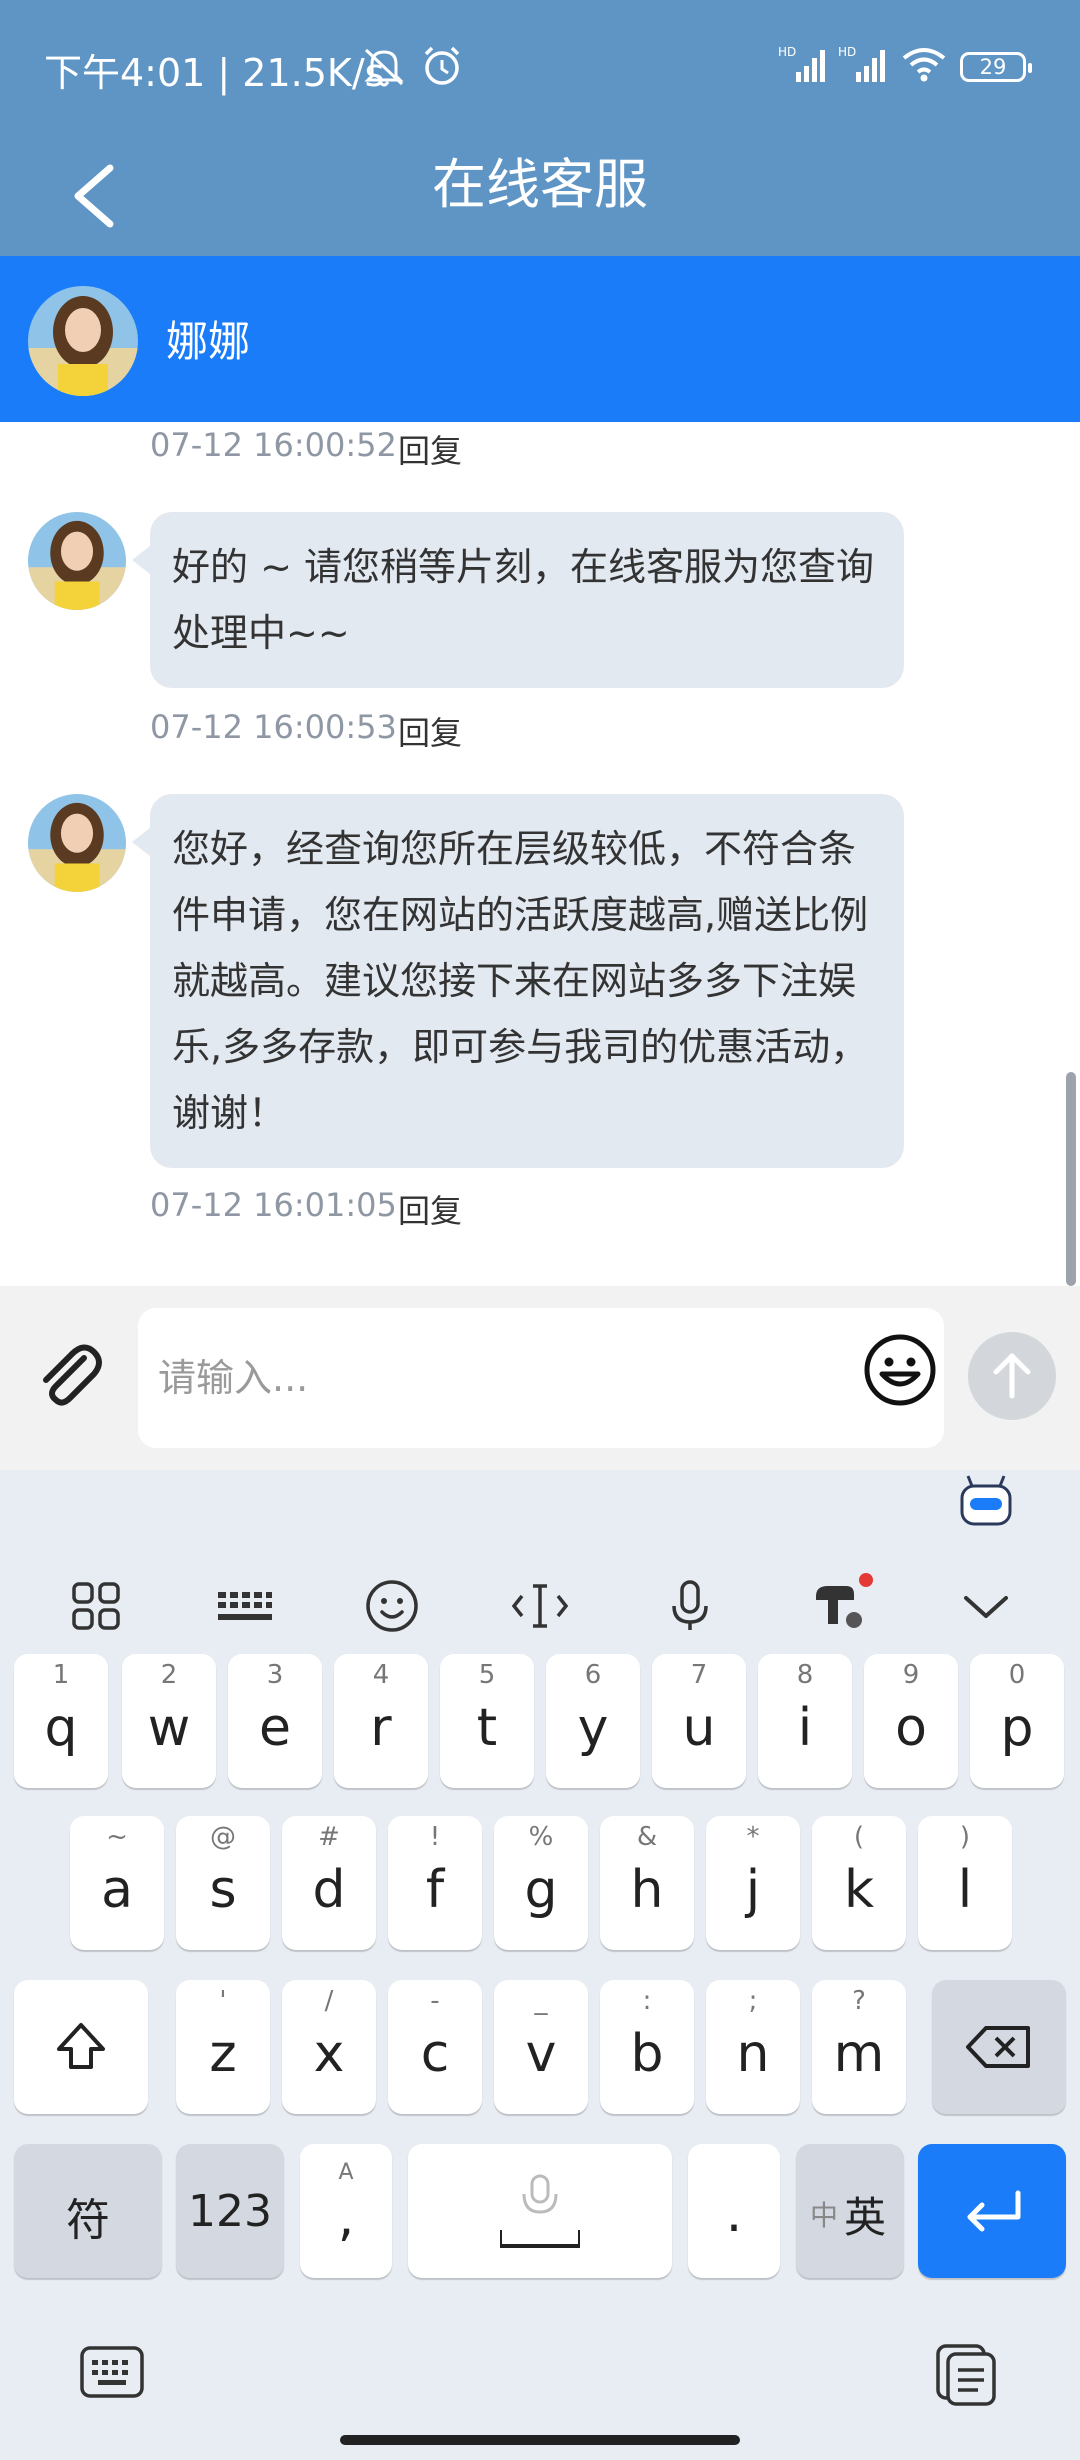 The width and height of the screenshot is (1080, 2460). Describe the element at coordinates (478, 1378) in the screenshot. I see `message-input` at that location.